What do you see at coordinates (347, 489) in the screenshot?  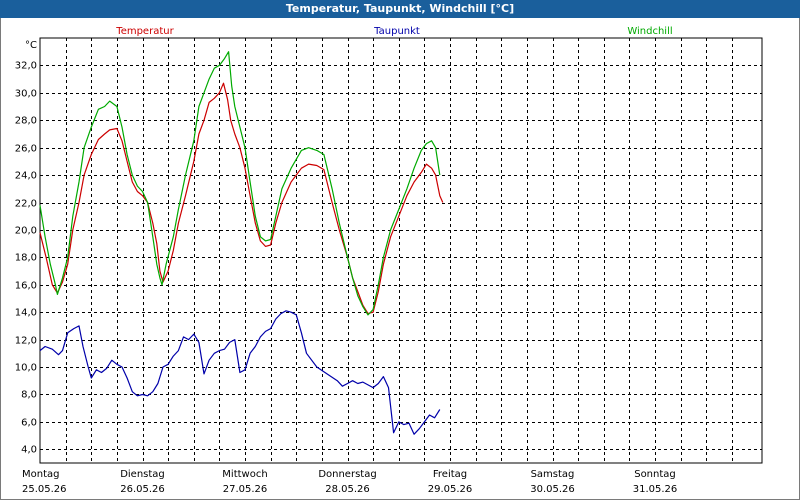 I see `x-tick-date-label: 28.05.26` at bounding box center [347, 489].